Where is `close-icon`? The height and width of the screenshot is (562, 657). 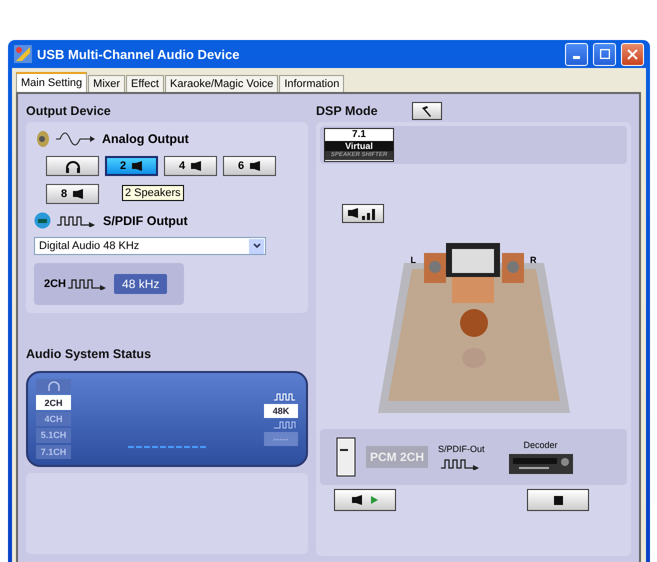
close-icon is located at coordinates (632, 54).